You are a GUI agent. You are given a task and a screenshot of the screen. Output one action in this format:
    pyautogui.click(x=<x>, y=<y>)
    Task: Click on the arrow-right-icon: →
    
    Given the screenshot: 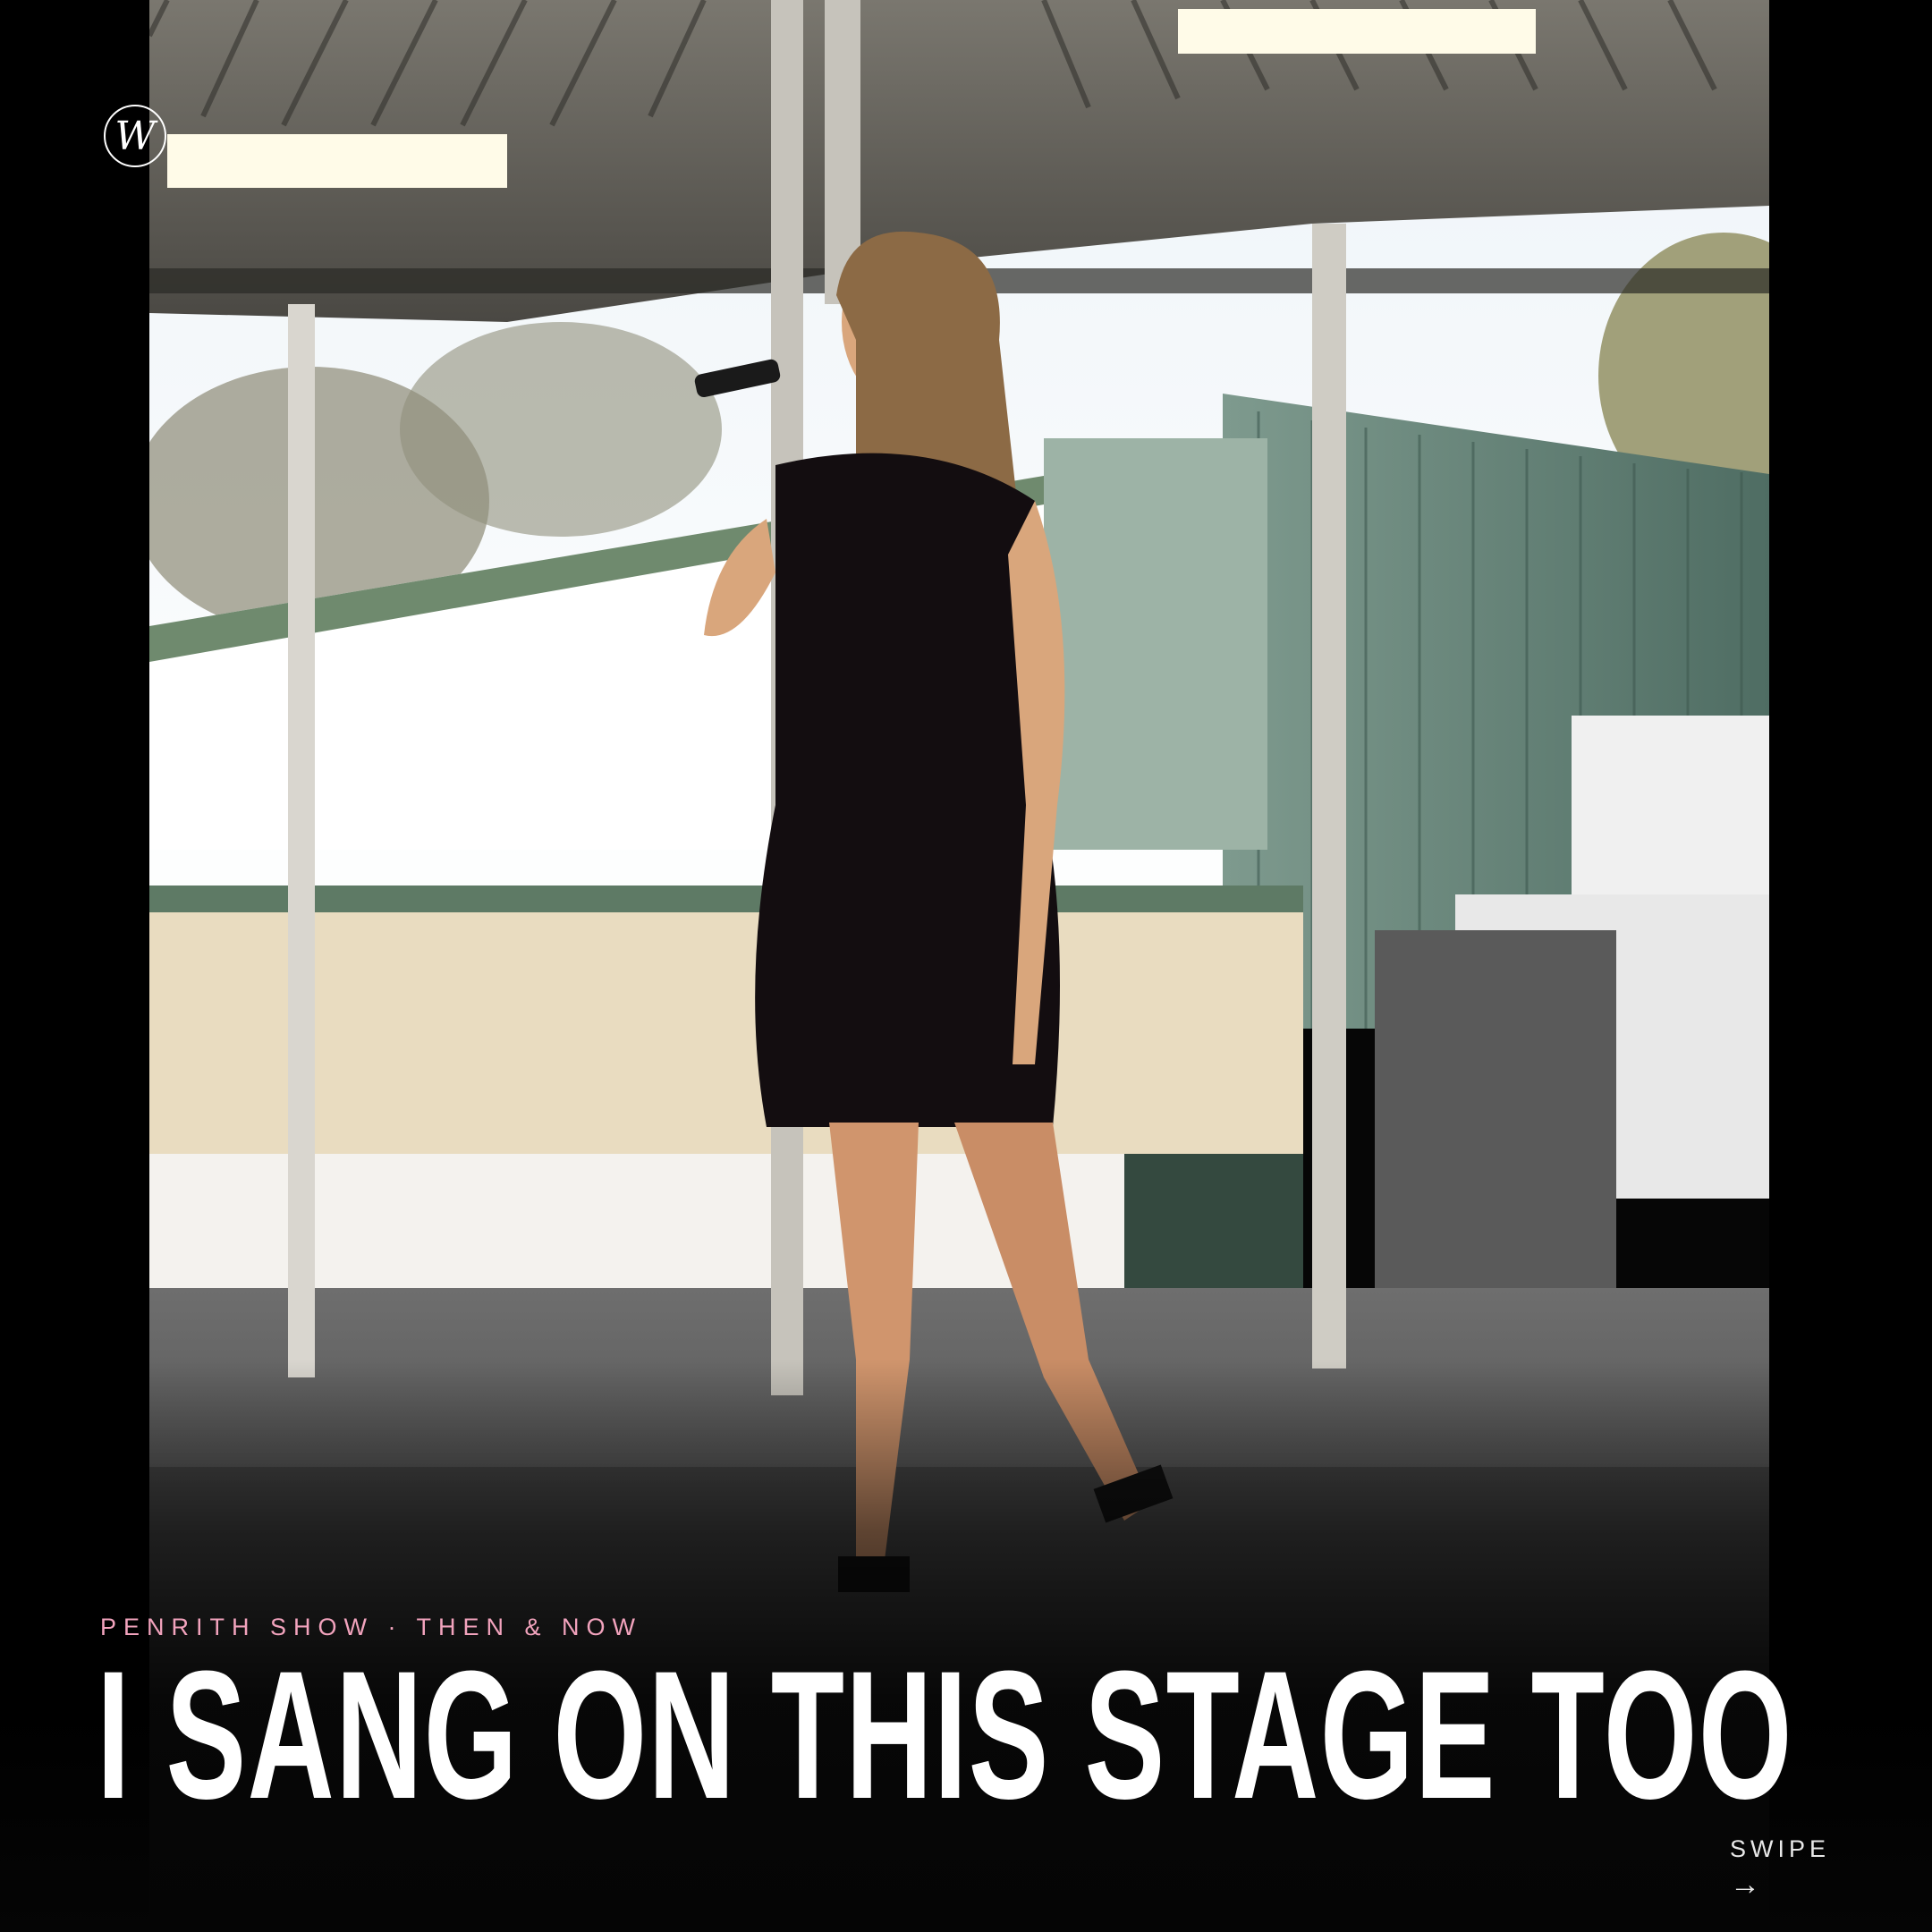 What is the action you would take?
    pyautogui.click(x=1745, y=1885)
    